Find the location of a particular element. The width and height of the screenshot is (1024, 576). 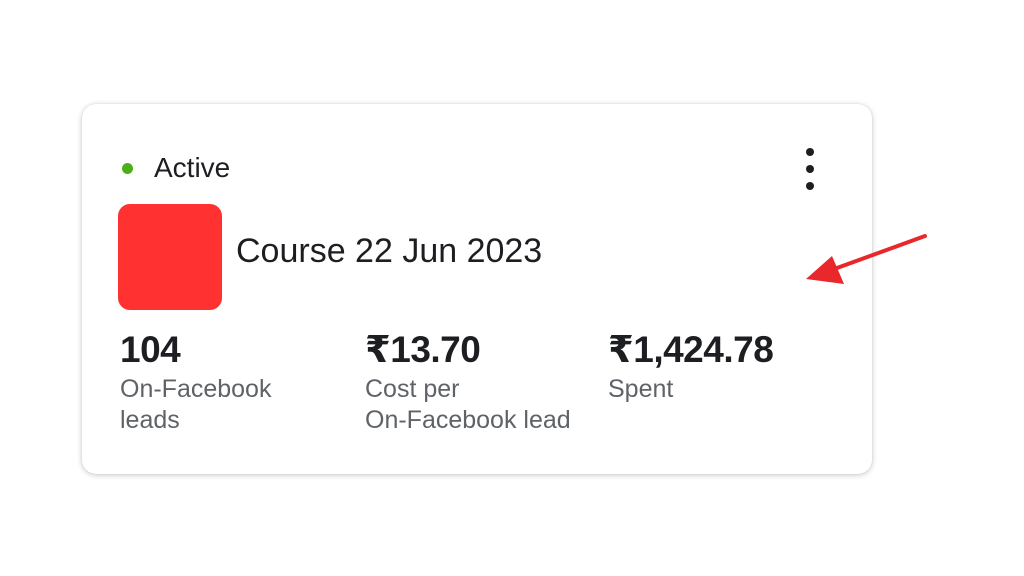

more-vertical-icon is located at coordinates (810, 169).